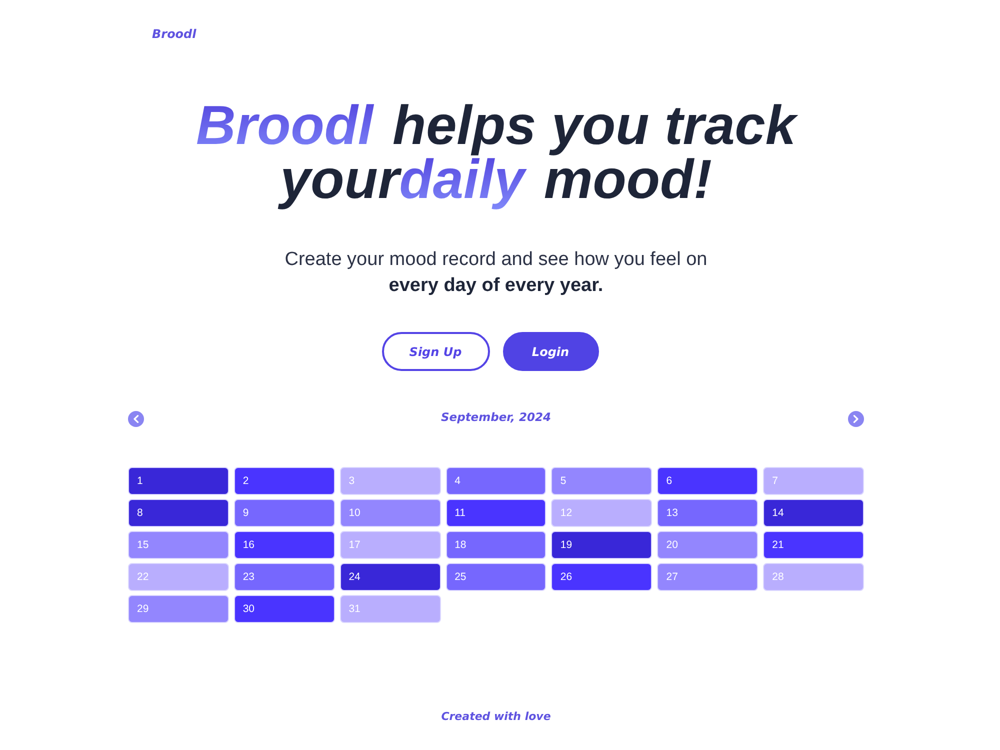  Describe the element at coordinates (390, 513) in the screenshot. I see `calendar-day: 10` at that location.